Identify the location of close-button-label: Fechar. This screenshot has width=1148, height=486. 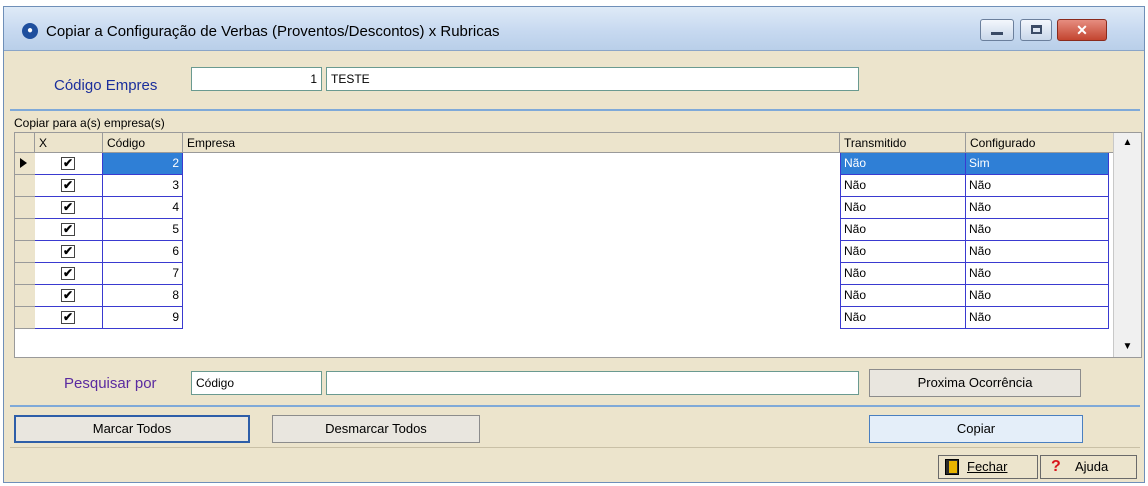
(987, 466).